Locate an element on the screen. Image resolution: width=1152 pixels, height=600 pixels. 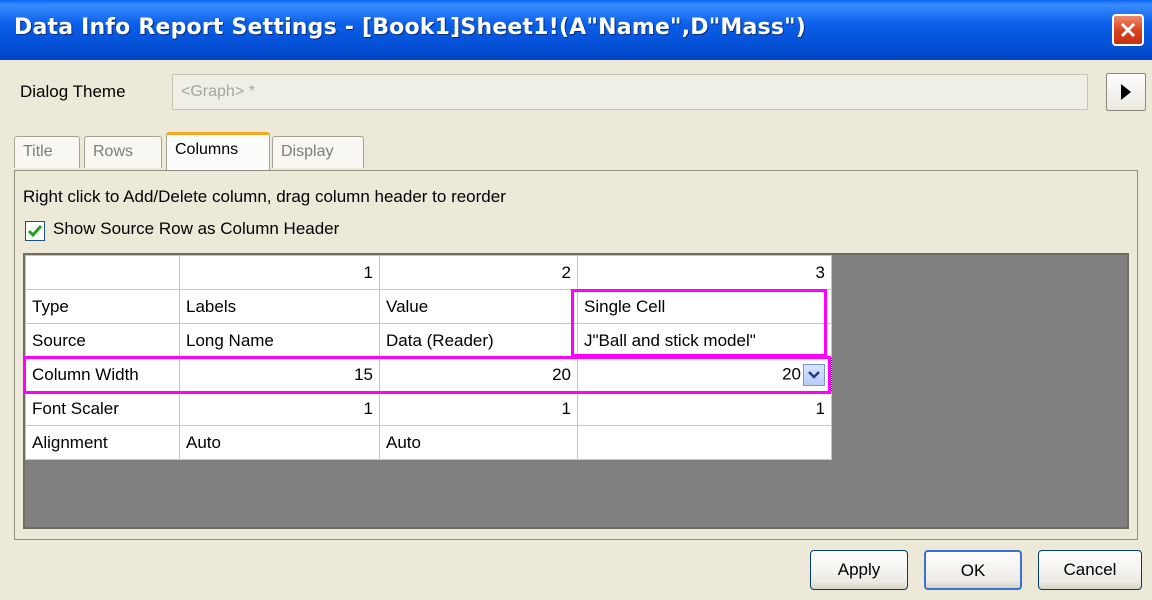
grid-cell is located at coordinates (704, 442).